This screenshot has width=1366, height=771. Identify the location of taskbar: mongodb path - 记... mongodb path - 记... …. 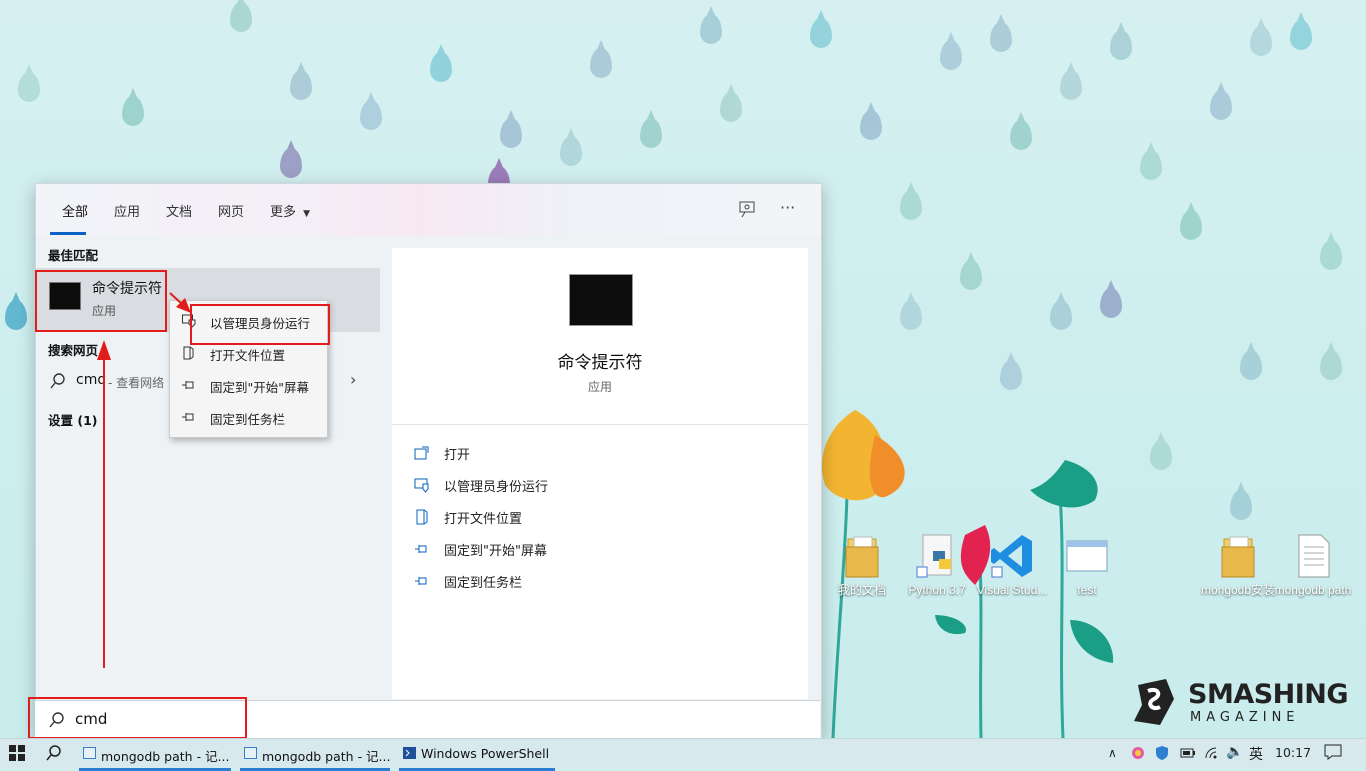
(683, 754).